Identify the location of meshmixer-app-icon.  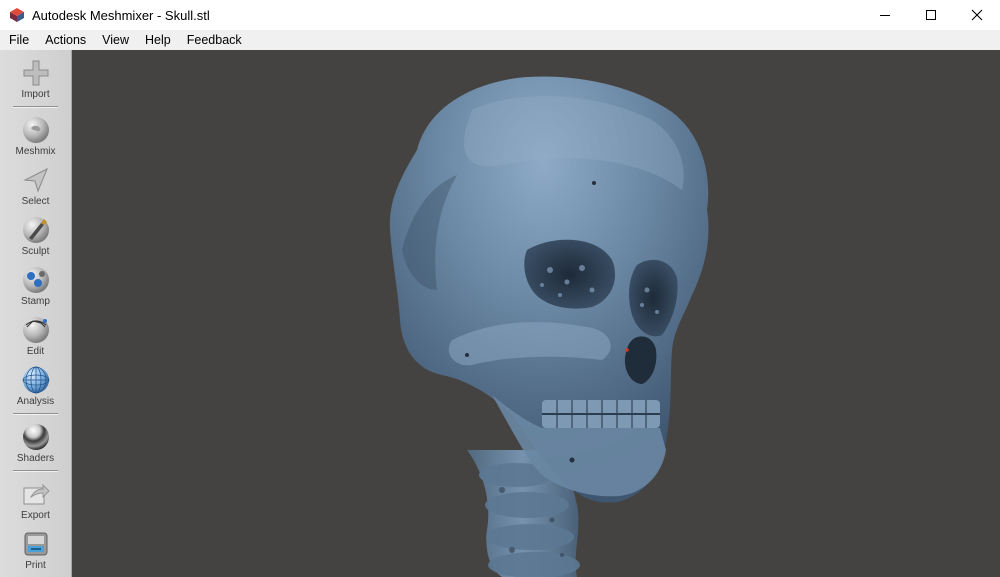
(17, 15).